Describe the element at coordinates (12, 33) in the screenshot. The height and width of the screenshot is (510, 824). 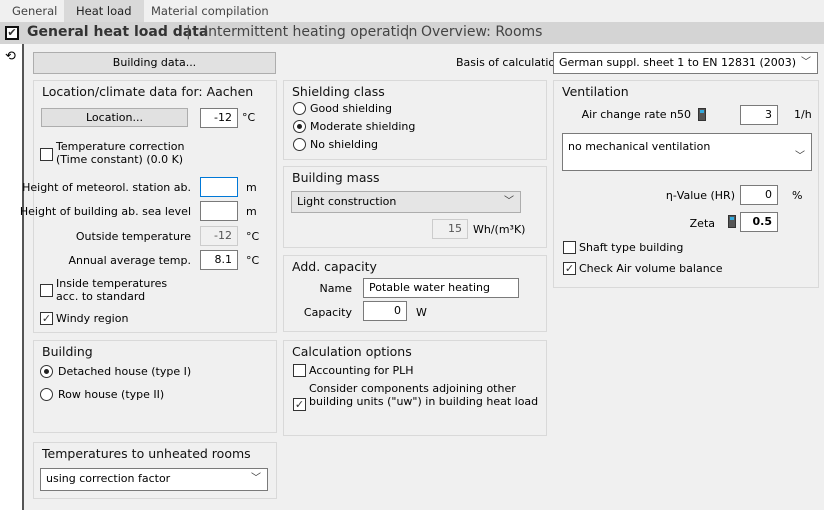
I see `subnav-checkbox: ✔` at that location.